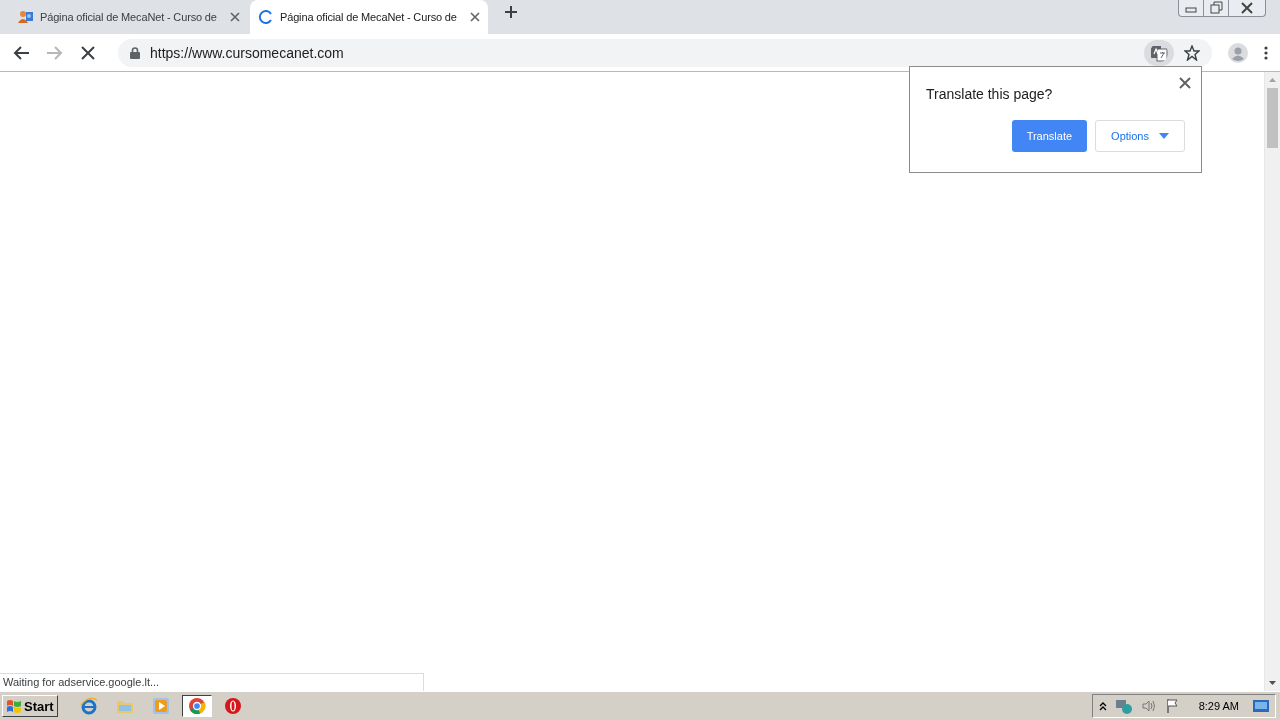 Image resolution: width=1280 pixels, height=720 pixels. I want to click on address-bar: https://www.cursomecanet.com, so click(665, 52).